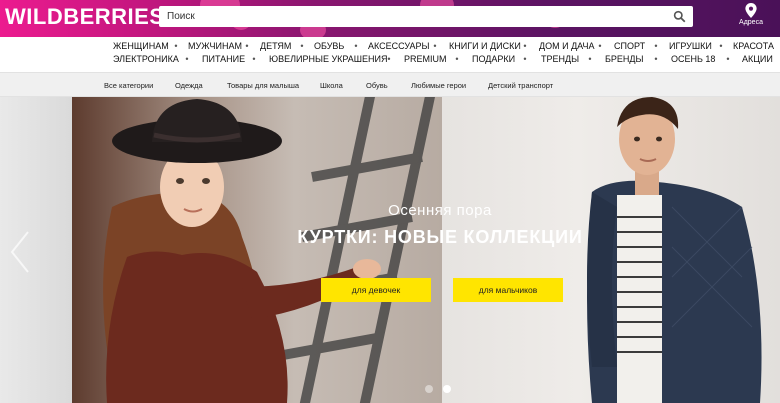 The height and width of the screenshot is (403, 780). I want to click on submenu-item-school: Школа, so click(331, 85).